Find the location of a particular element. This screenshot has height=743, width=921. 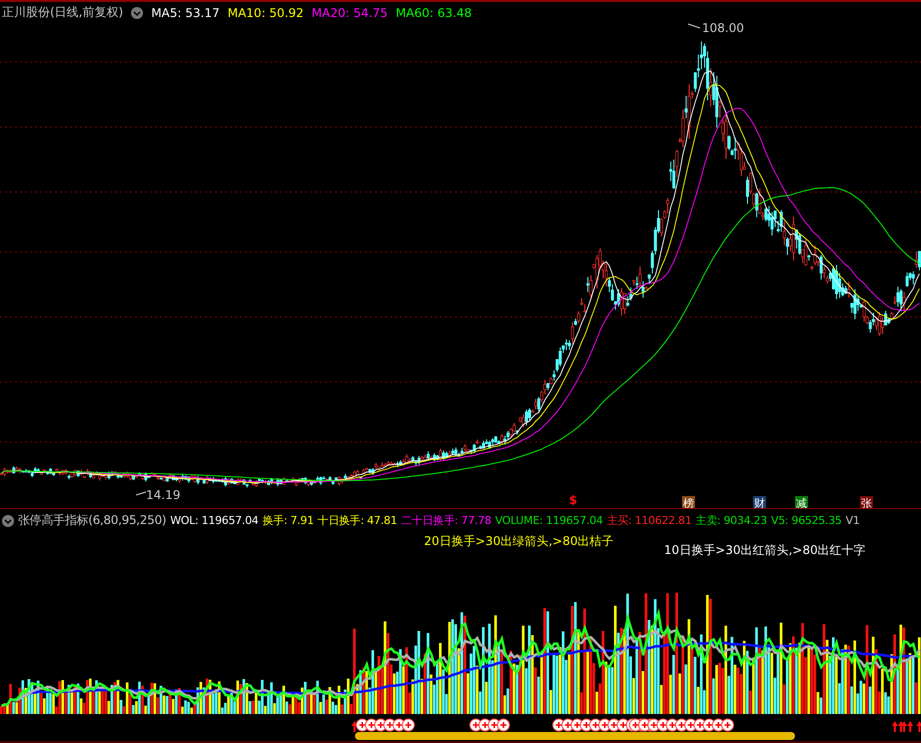

indicator-title: 张停高手指标(6,80,95,250) is located at coordinates (92, 520).